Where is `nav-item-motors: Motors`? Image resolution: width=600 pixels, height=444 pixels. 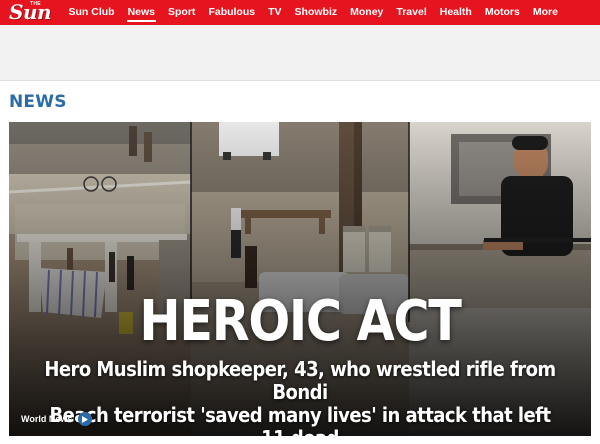 nav-item-motors: Motors is located at coordinates (502, 12).